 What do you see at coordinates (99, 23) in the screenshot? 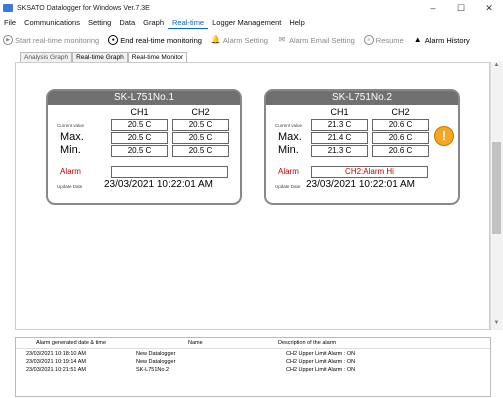
I see `menu-setting: Setting` at bounding box center [99, 23].